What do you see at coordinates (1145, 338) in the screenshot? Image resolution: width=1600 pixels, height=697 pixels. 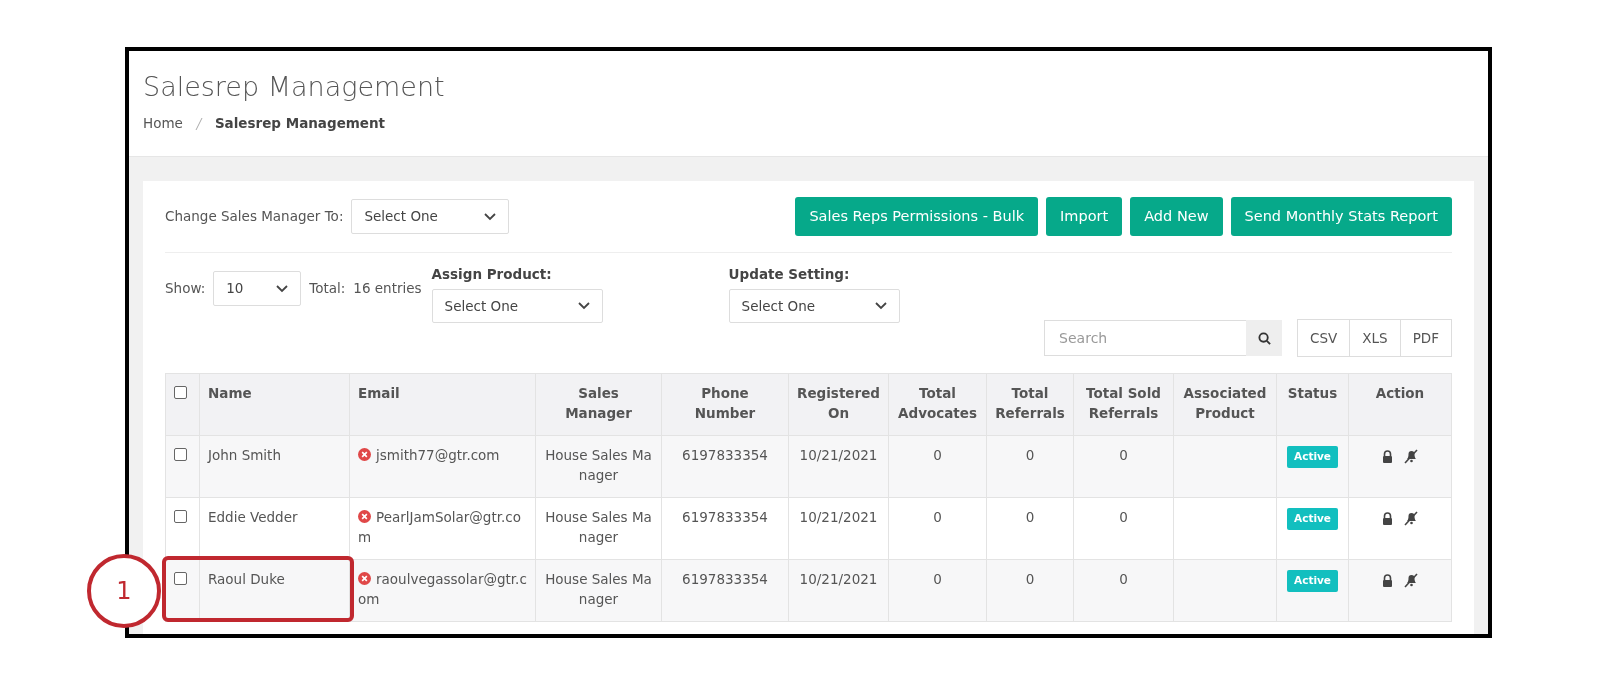 I see `search-field: Search` at bounding box center [1145, 338].